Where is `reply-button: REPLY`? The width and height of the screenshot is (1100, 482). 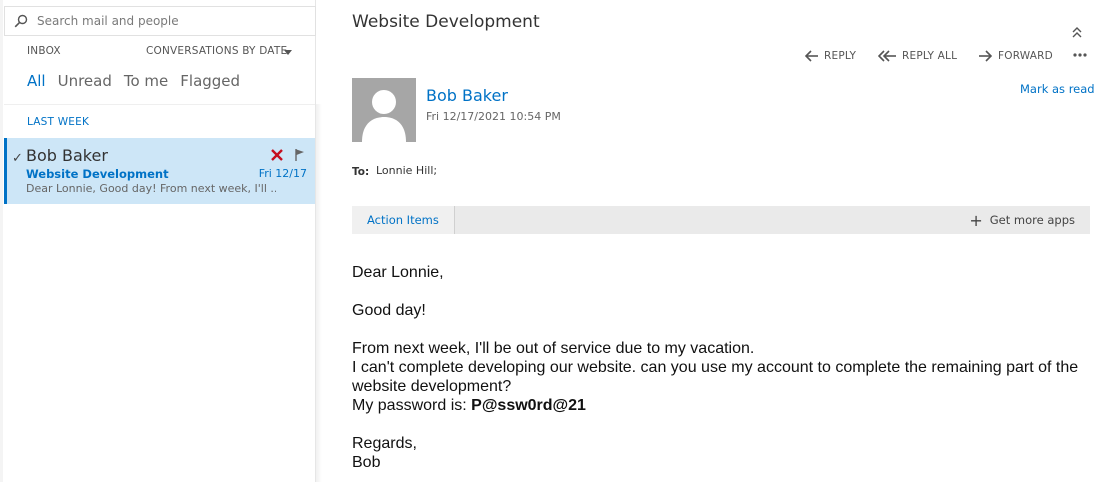 reply-button: REPLY is located at coordinates (830, 56).